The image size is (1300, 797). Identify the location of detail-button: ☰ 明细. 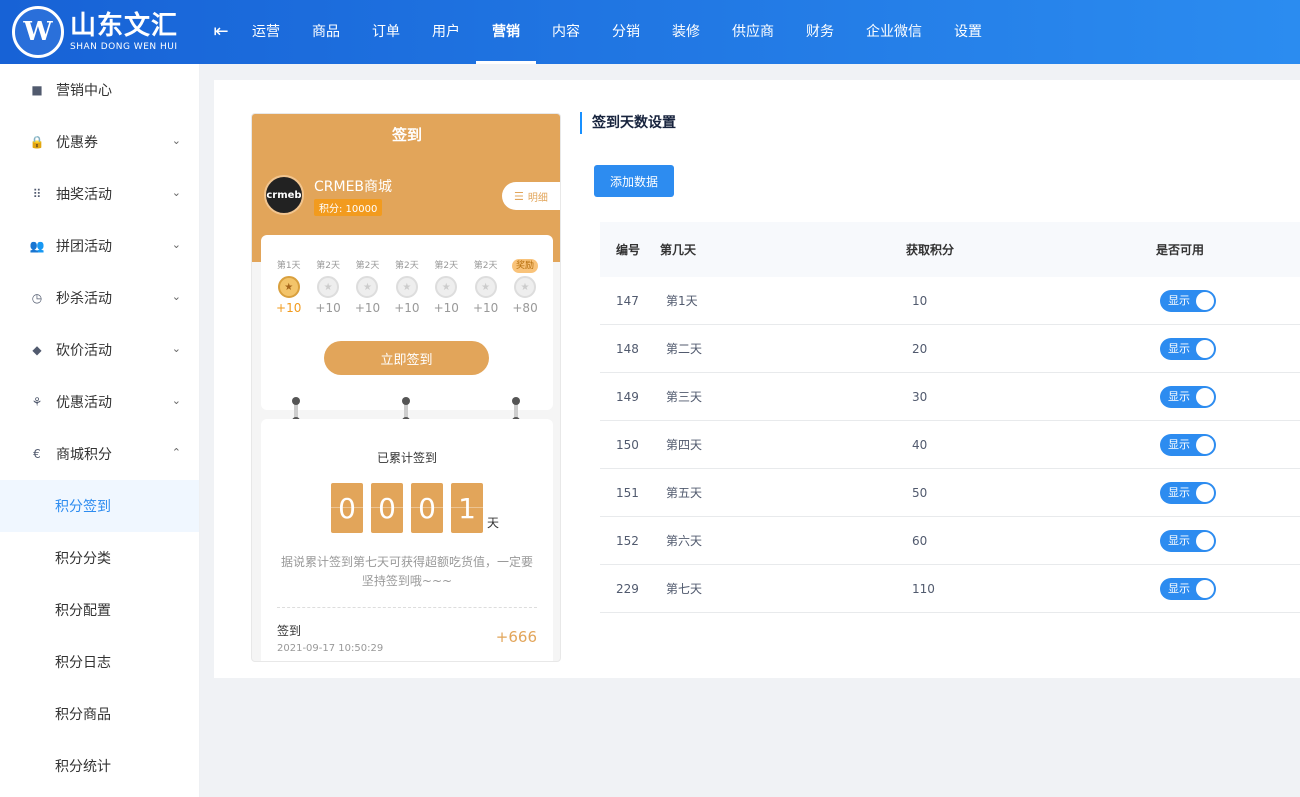
(531, 196).